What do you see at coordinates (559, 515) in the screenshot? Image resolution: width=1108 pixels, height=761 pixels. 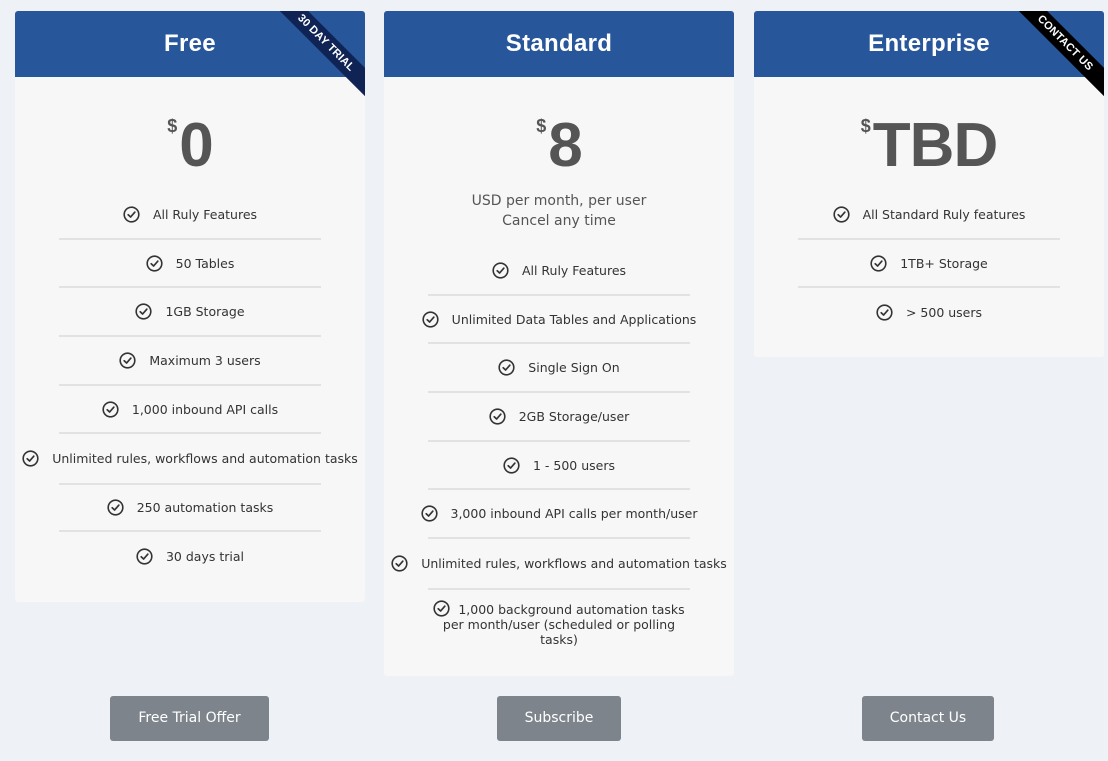 I see `feature-item: 3,000 inbound API calls per month/user` at bounding box center [559, 515].